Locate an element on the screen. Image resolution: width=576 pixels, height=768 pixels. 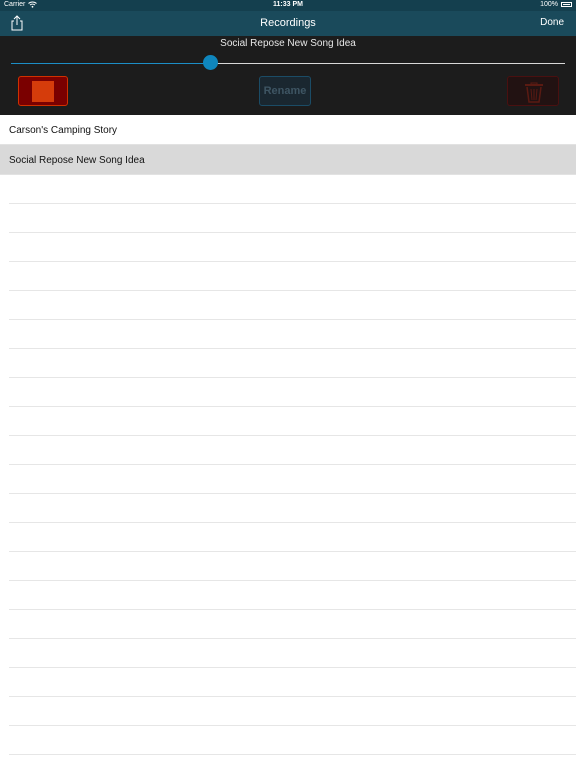
stop-button is located at coordinates (43, 91).